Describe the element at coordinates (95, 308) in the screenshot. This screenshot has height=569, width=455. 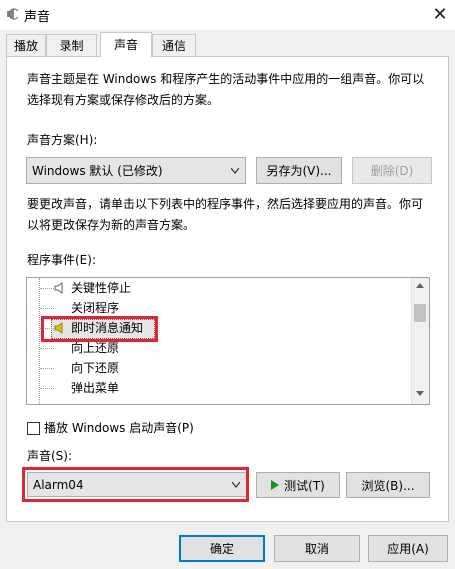
I see `list-item: 关闭程序` at that location.